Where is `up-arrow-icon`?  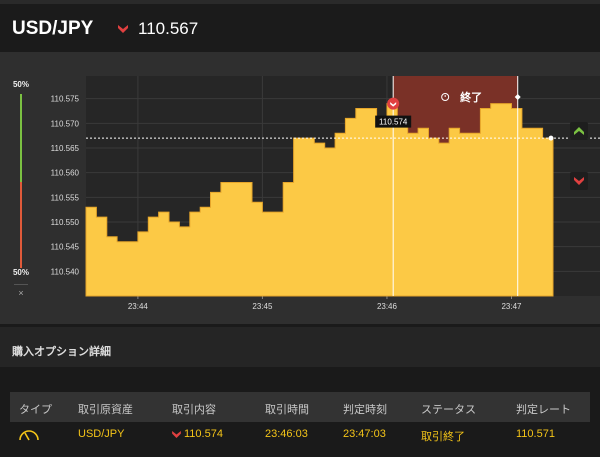
up-arrow-icon is located at coordinates (579, 131).